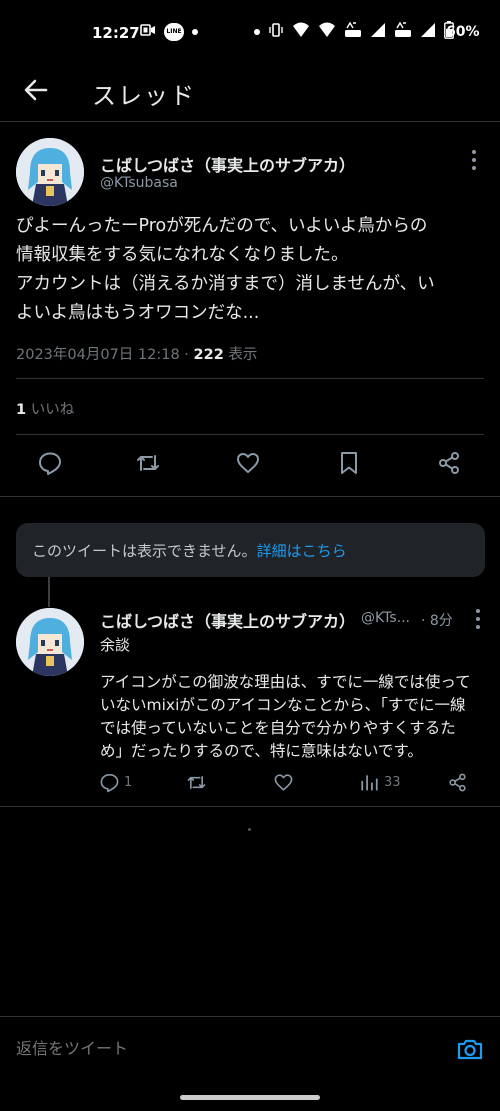 The image size is (500, 1111). I want to click on tweet-text-line: ぴよーんったーProが死んだので、いよいよ鳥からの, so click(222, 226).